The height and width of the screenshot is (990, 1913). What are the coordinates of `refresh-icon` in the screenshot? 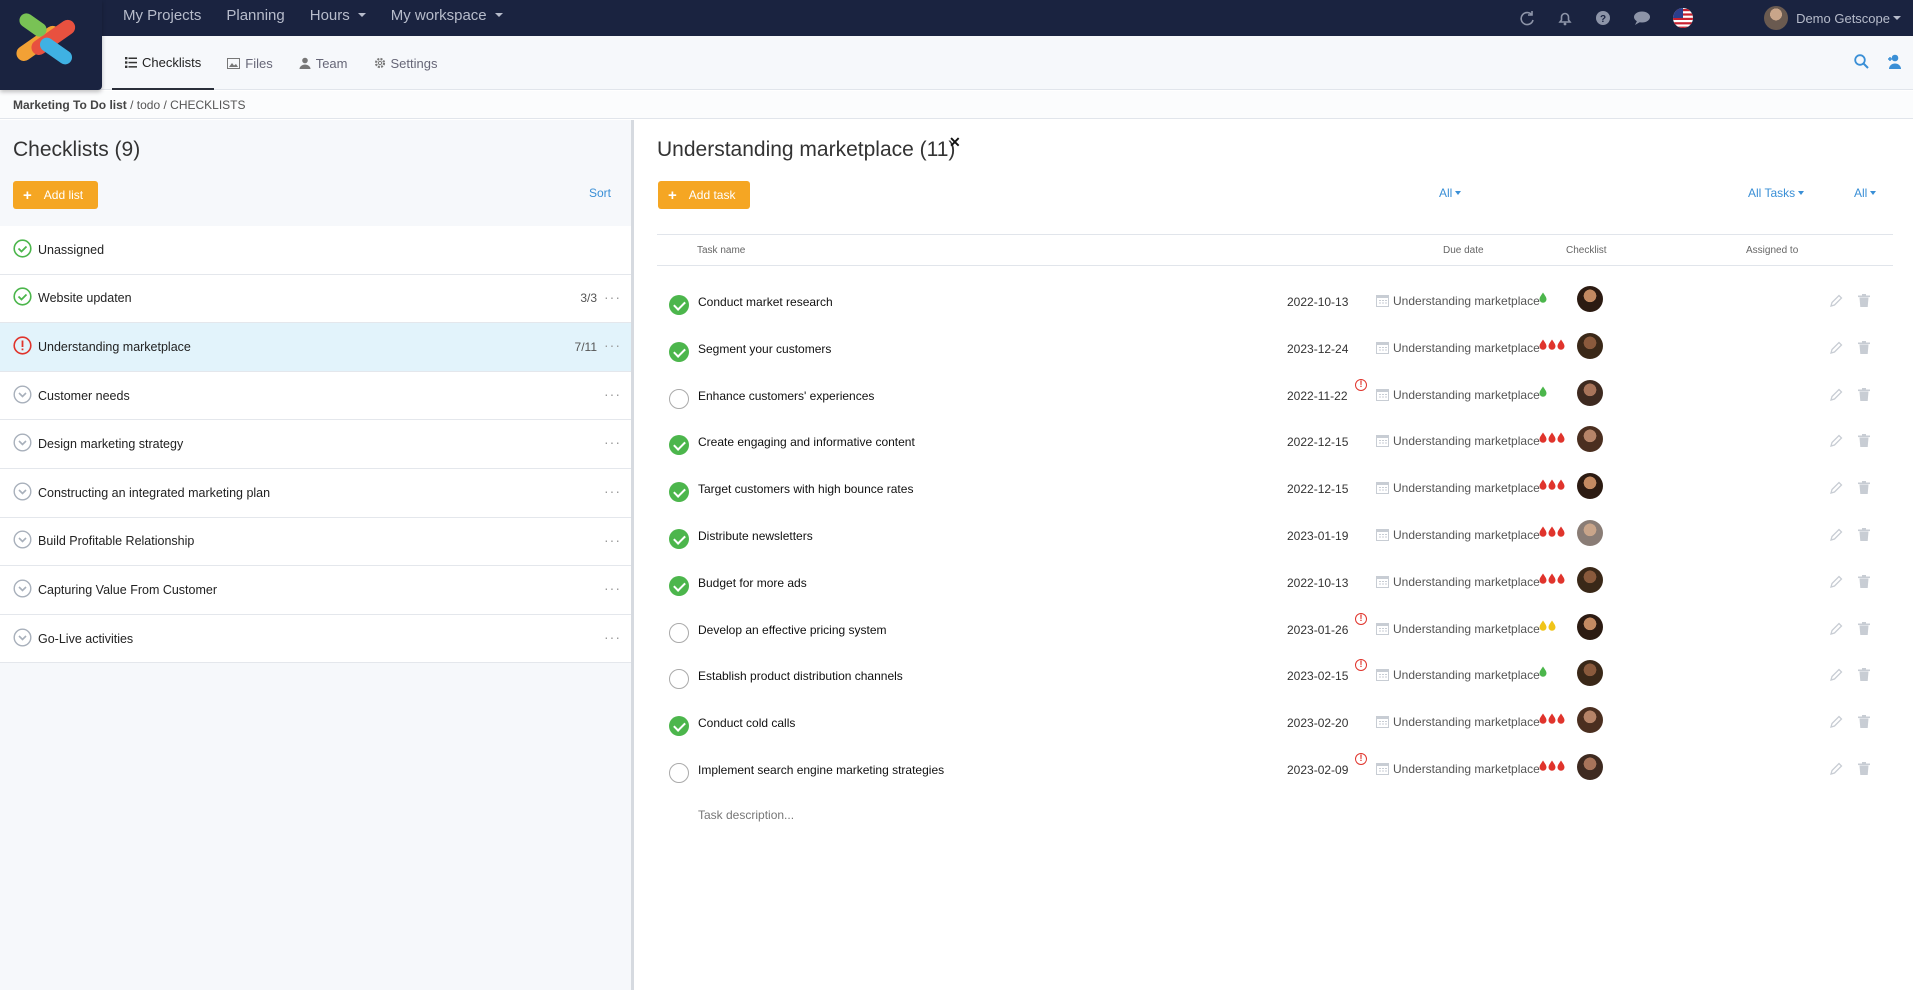 It's located at (1527, 18).